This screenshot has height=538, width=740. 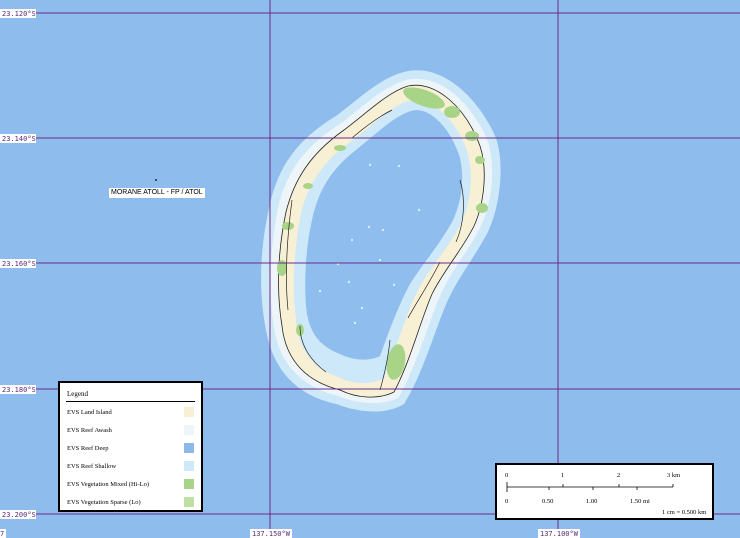 I want to click on place-label: MORANE ATOLL - FP / ATOL, so click(x=157, y=193).